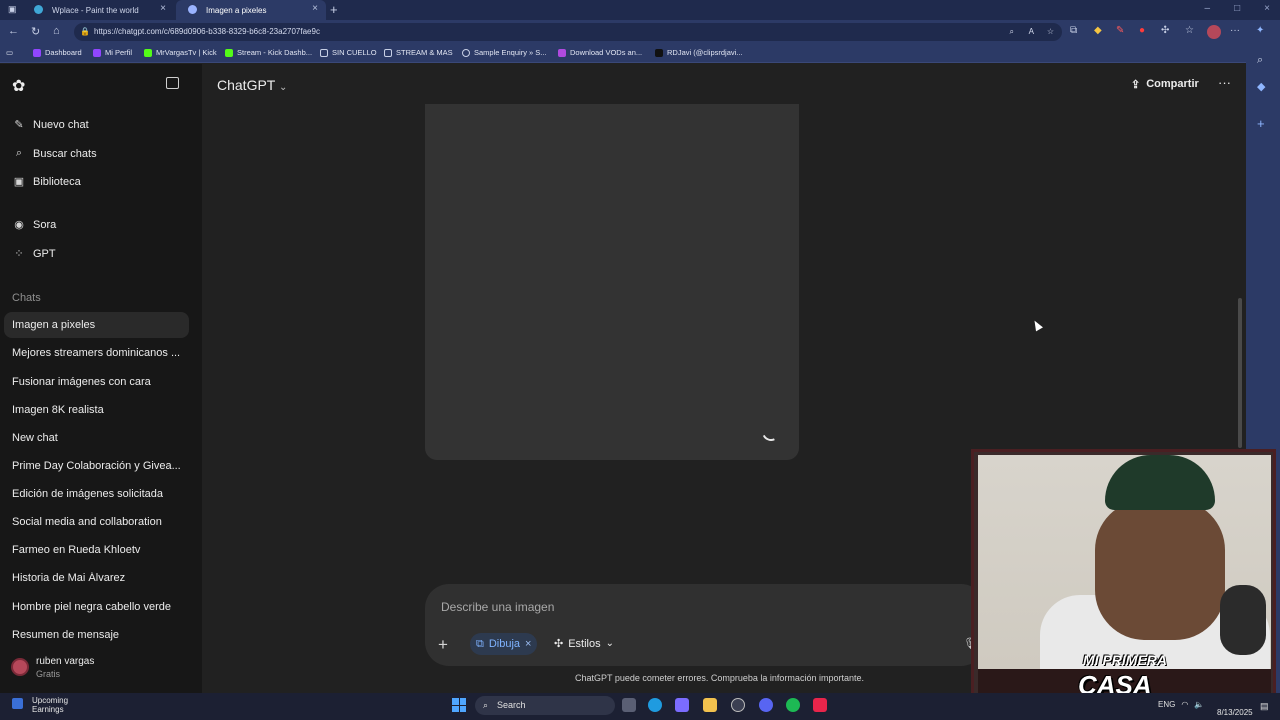 This screenshot has width=1280, height=720. What do you see at coordinates (1172, 84) in the screenshot?
I see `share-label: Compartir` at bounding box center [1172, 84].